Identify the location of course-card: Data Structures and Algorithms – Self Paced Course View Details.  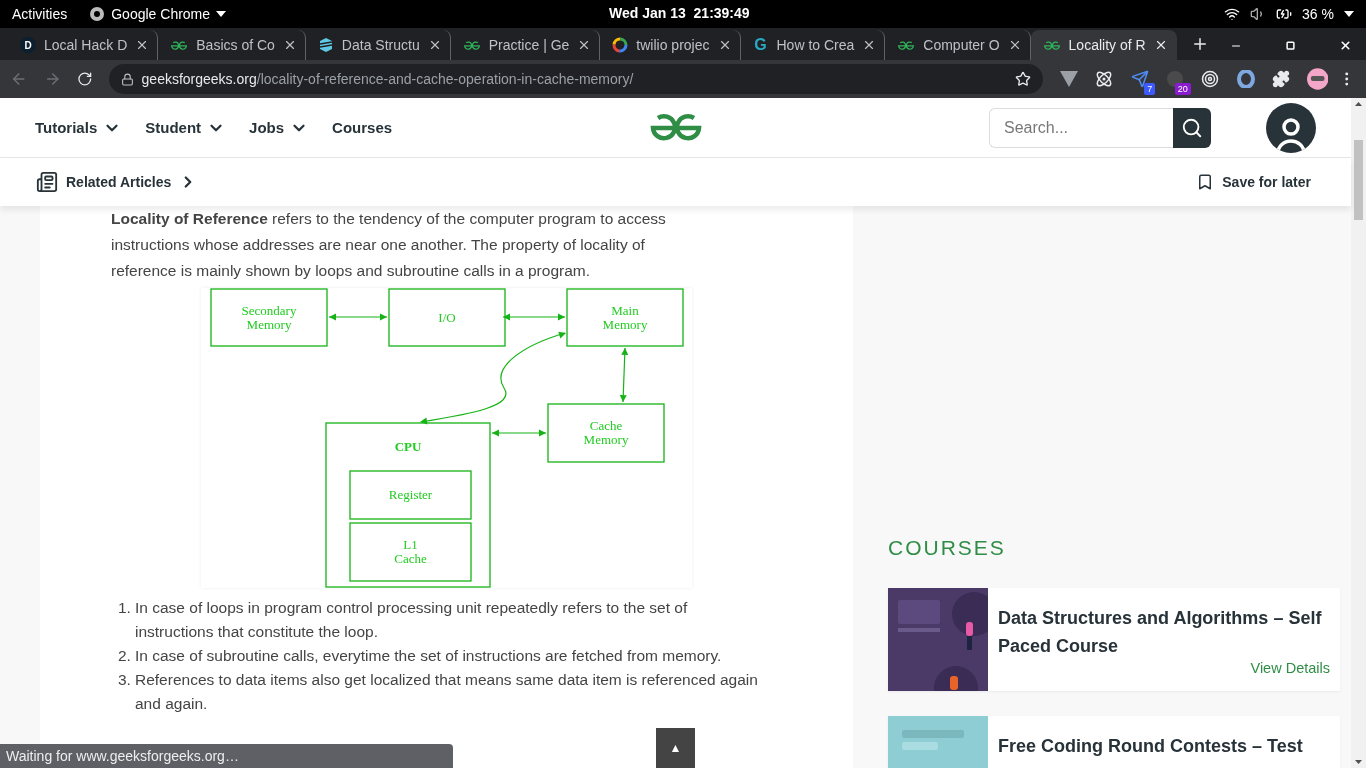
(1114, 639).